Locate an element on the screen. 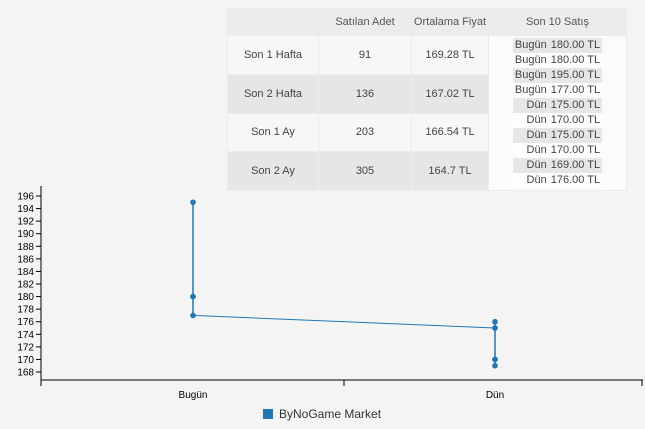  count-header: Satılan Adet is located at coordinates (365, 22).